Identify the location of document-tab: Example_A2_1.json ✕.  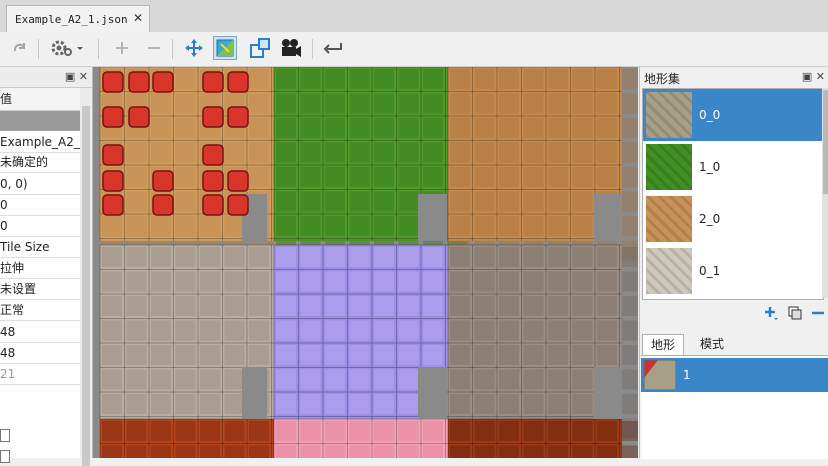
(78, 18).